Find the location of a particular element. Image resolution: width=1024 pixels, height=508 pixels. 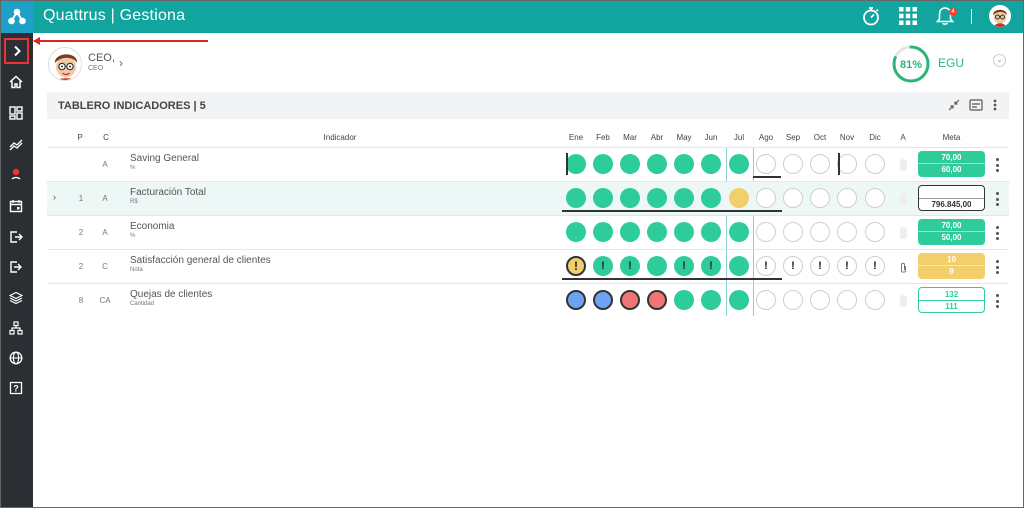

indicator-name: Quejas de clientes is located at coordinates (171, 294).